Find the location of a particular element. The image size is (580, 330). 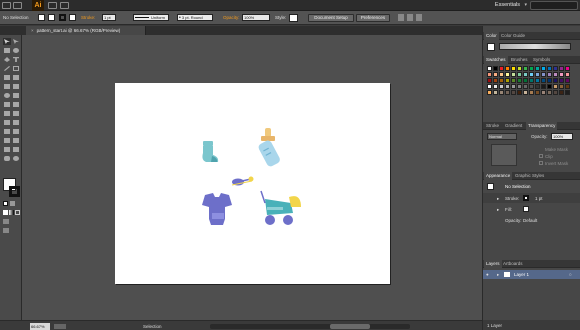

gradient-tool-icon is located at coordinates (16, 122).